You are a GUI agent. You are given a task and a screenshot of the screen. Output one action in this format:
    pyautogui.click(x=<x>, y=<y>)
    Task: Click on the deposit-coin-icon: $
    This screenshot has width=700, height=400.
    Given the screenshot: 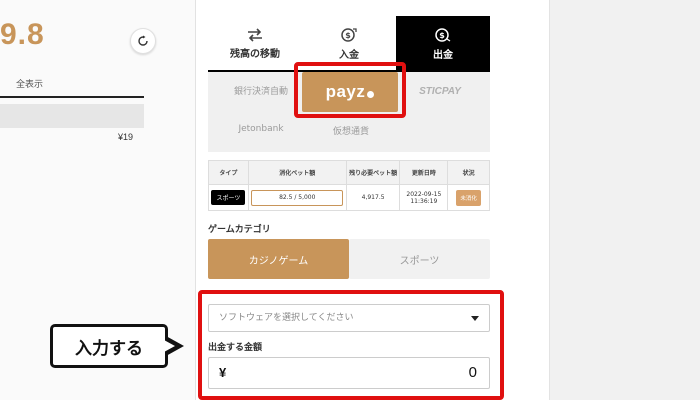 What is the action you would take?
    pyautogui.click(x=349, y=35)
    